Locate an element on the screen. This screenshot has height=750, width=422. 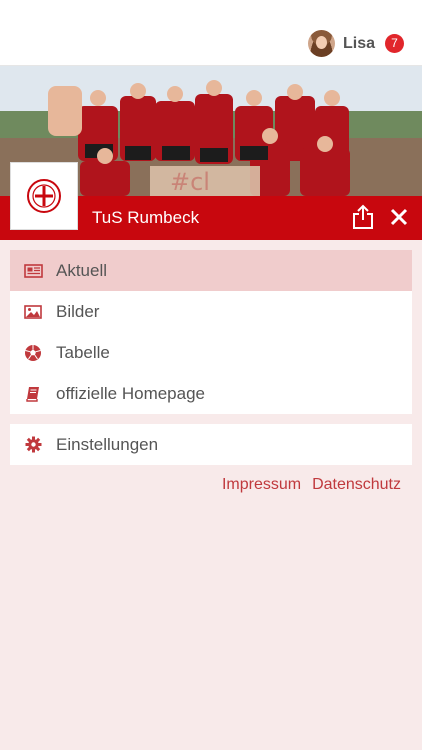
notification-badge: 7 is located at coordinates (394, 43).